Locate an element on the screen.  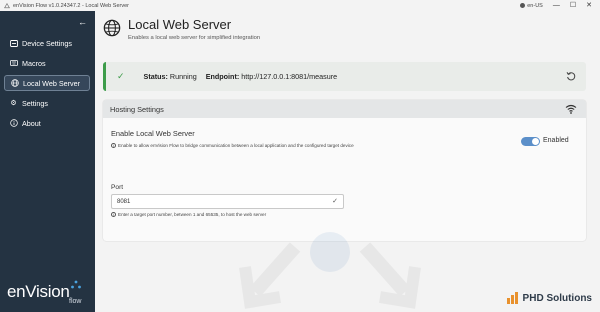
sidebar-item-device-settings: Device Settings is located at coordinates (47, 43).